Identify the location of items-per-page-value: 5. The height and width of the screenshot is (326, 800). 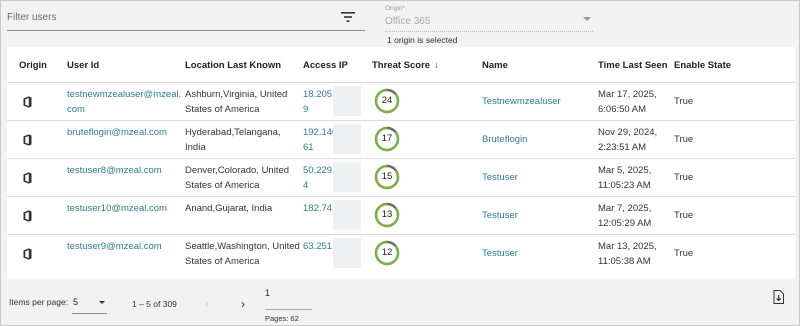
(76, 302).